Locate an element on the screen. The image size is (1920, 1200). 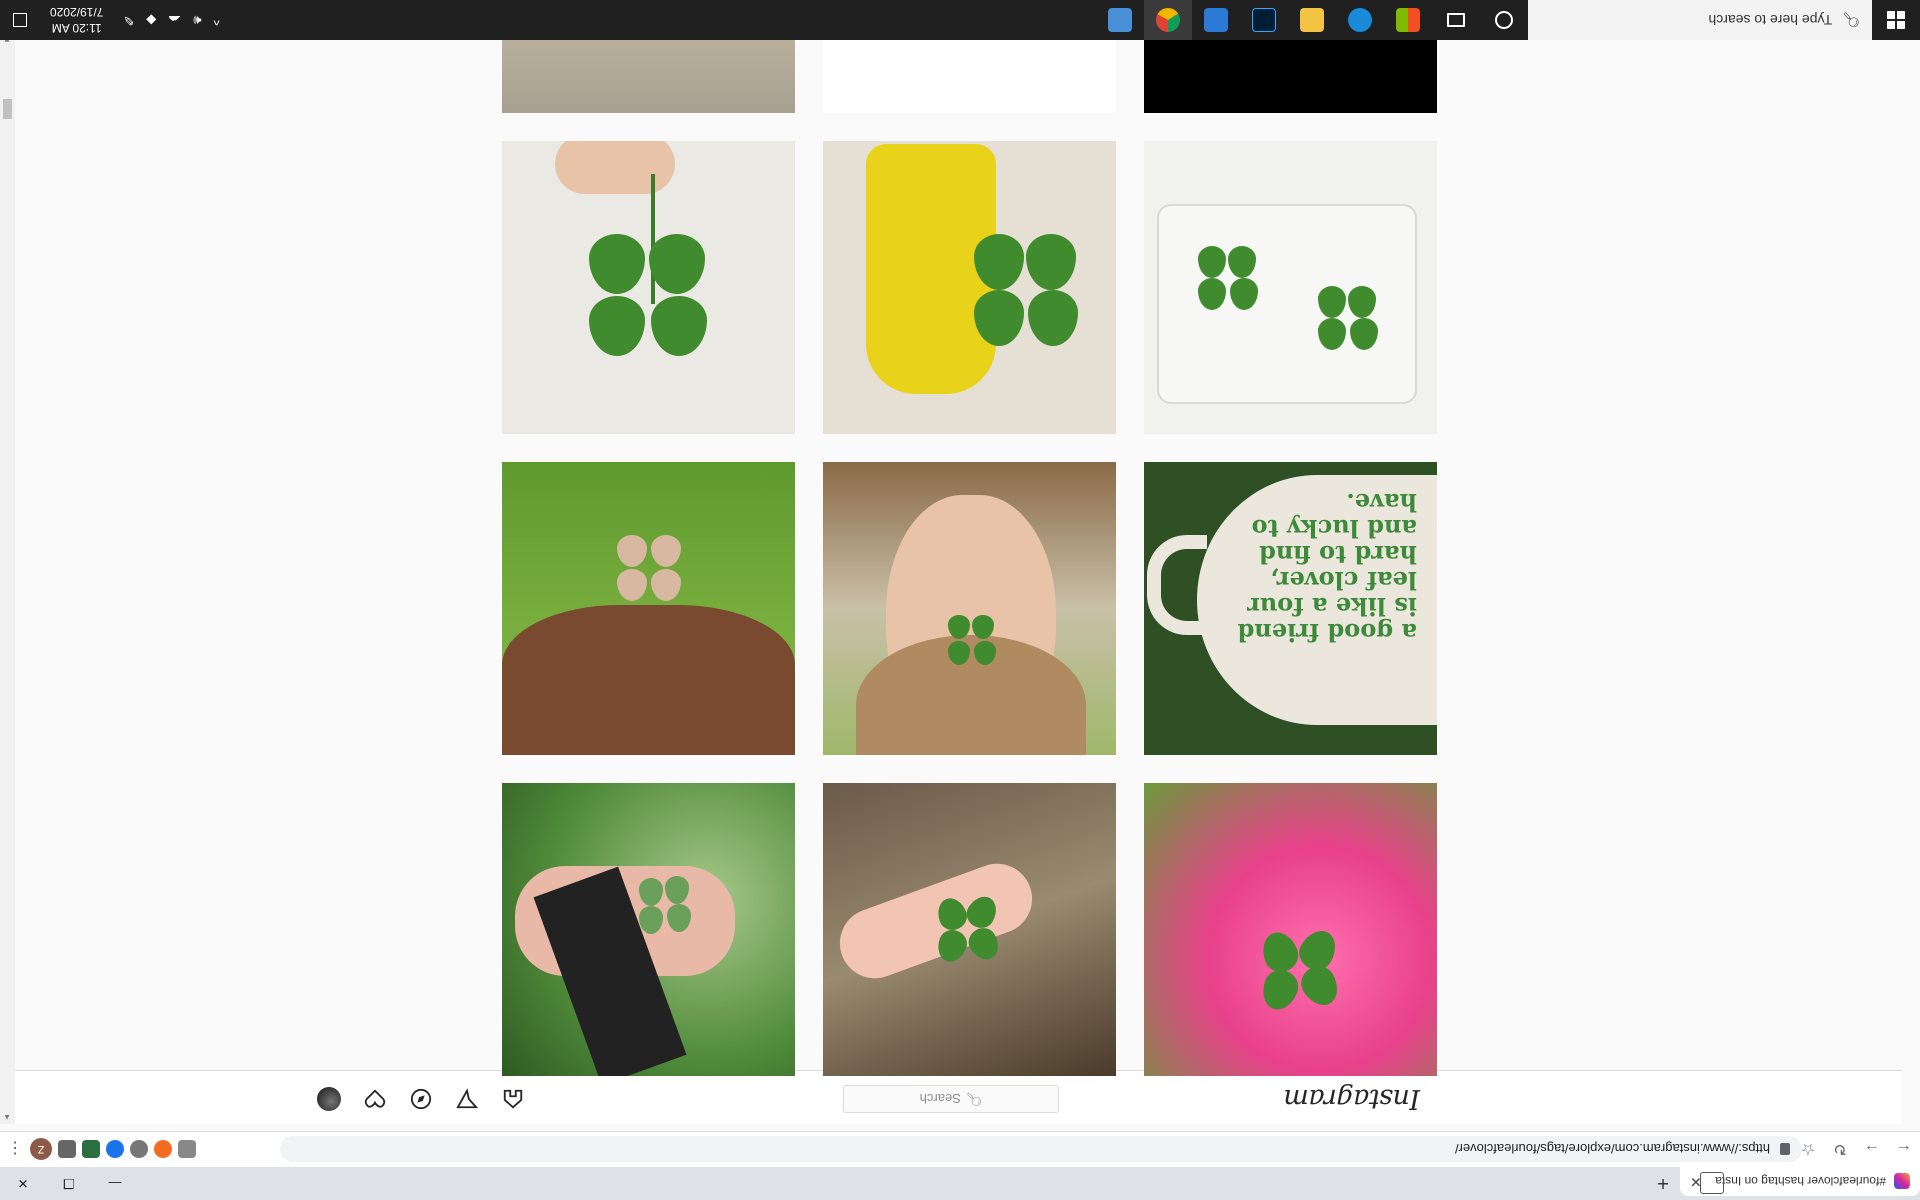
dropbox-icon: ◆ is located at coordinates (151, 20).